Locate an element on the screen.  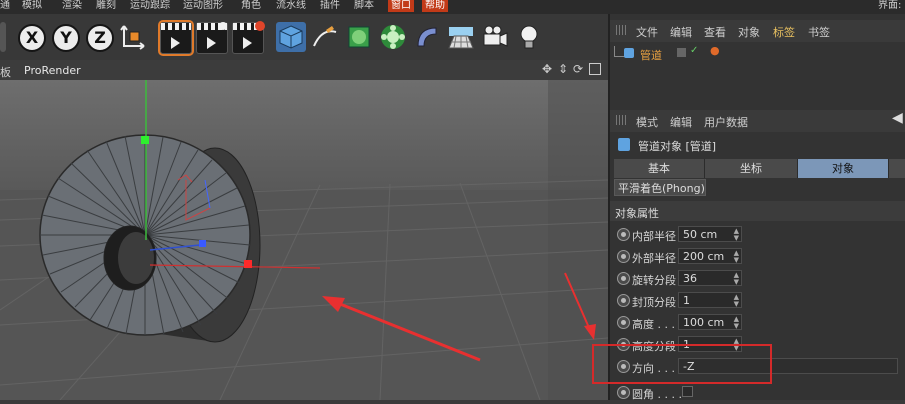
camera-icon is located at coordinates (495, 37).